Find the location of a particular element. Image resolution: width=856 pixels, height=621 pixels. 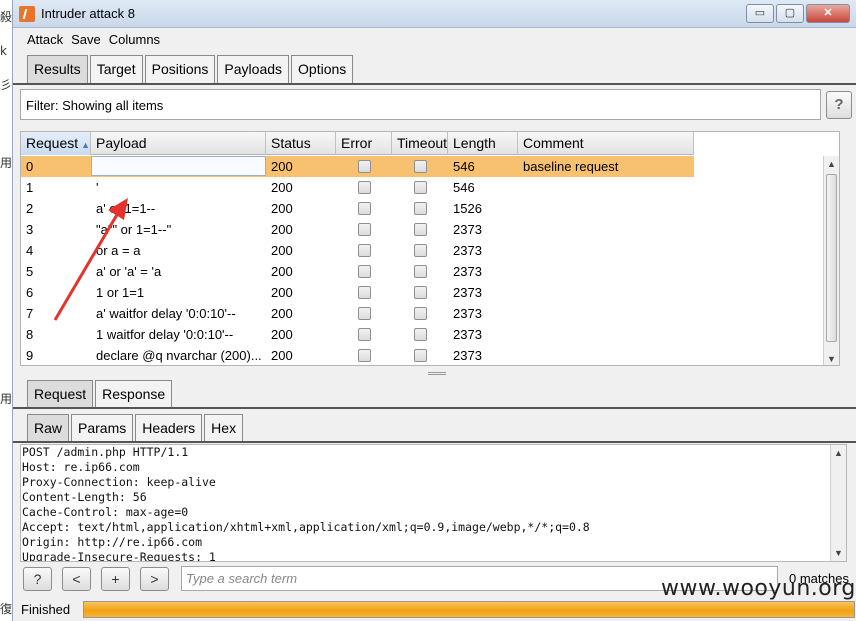

column-error: Error is located at coordinates (364, 143).